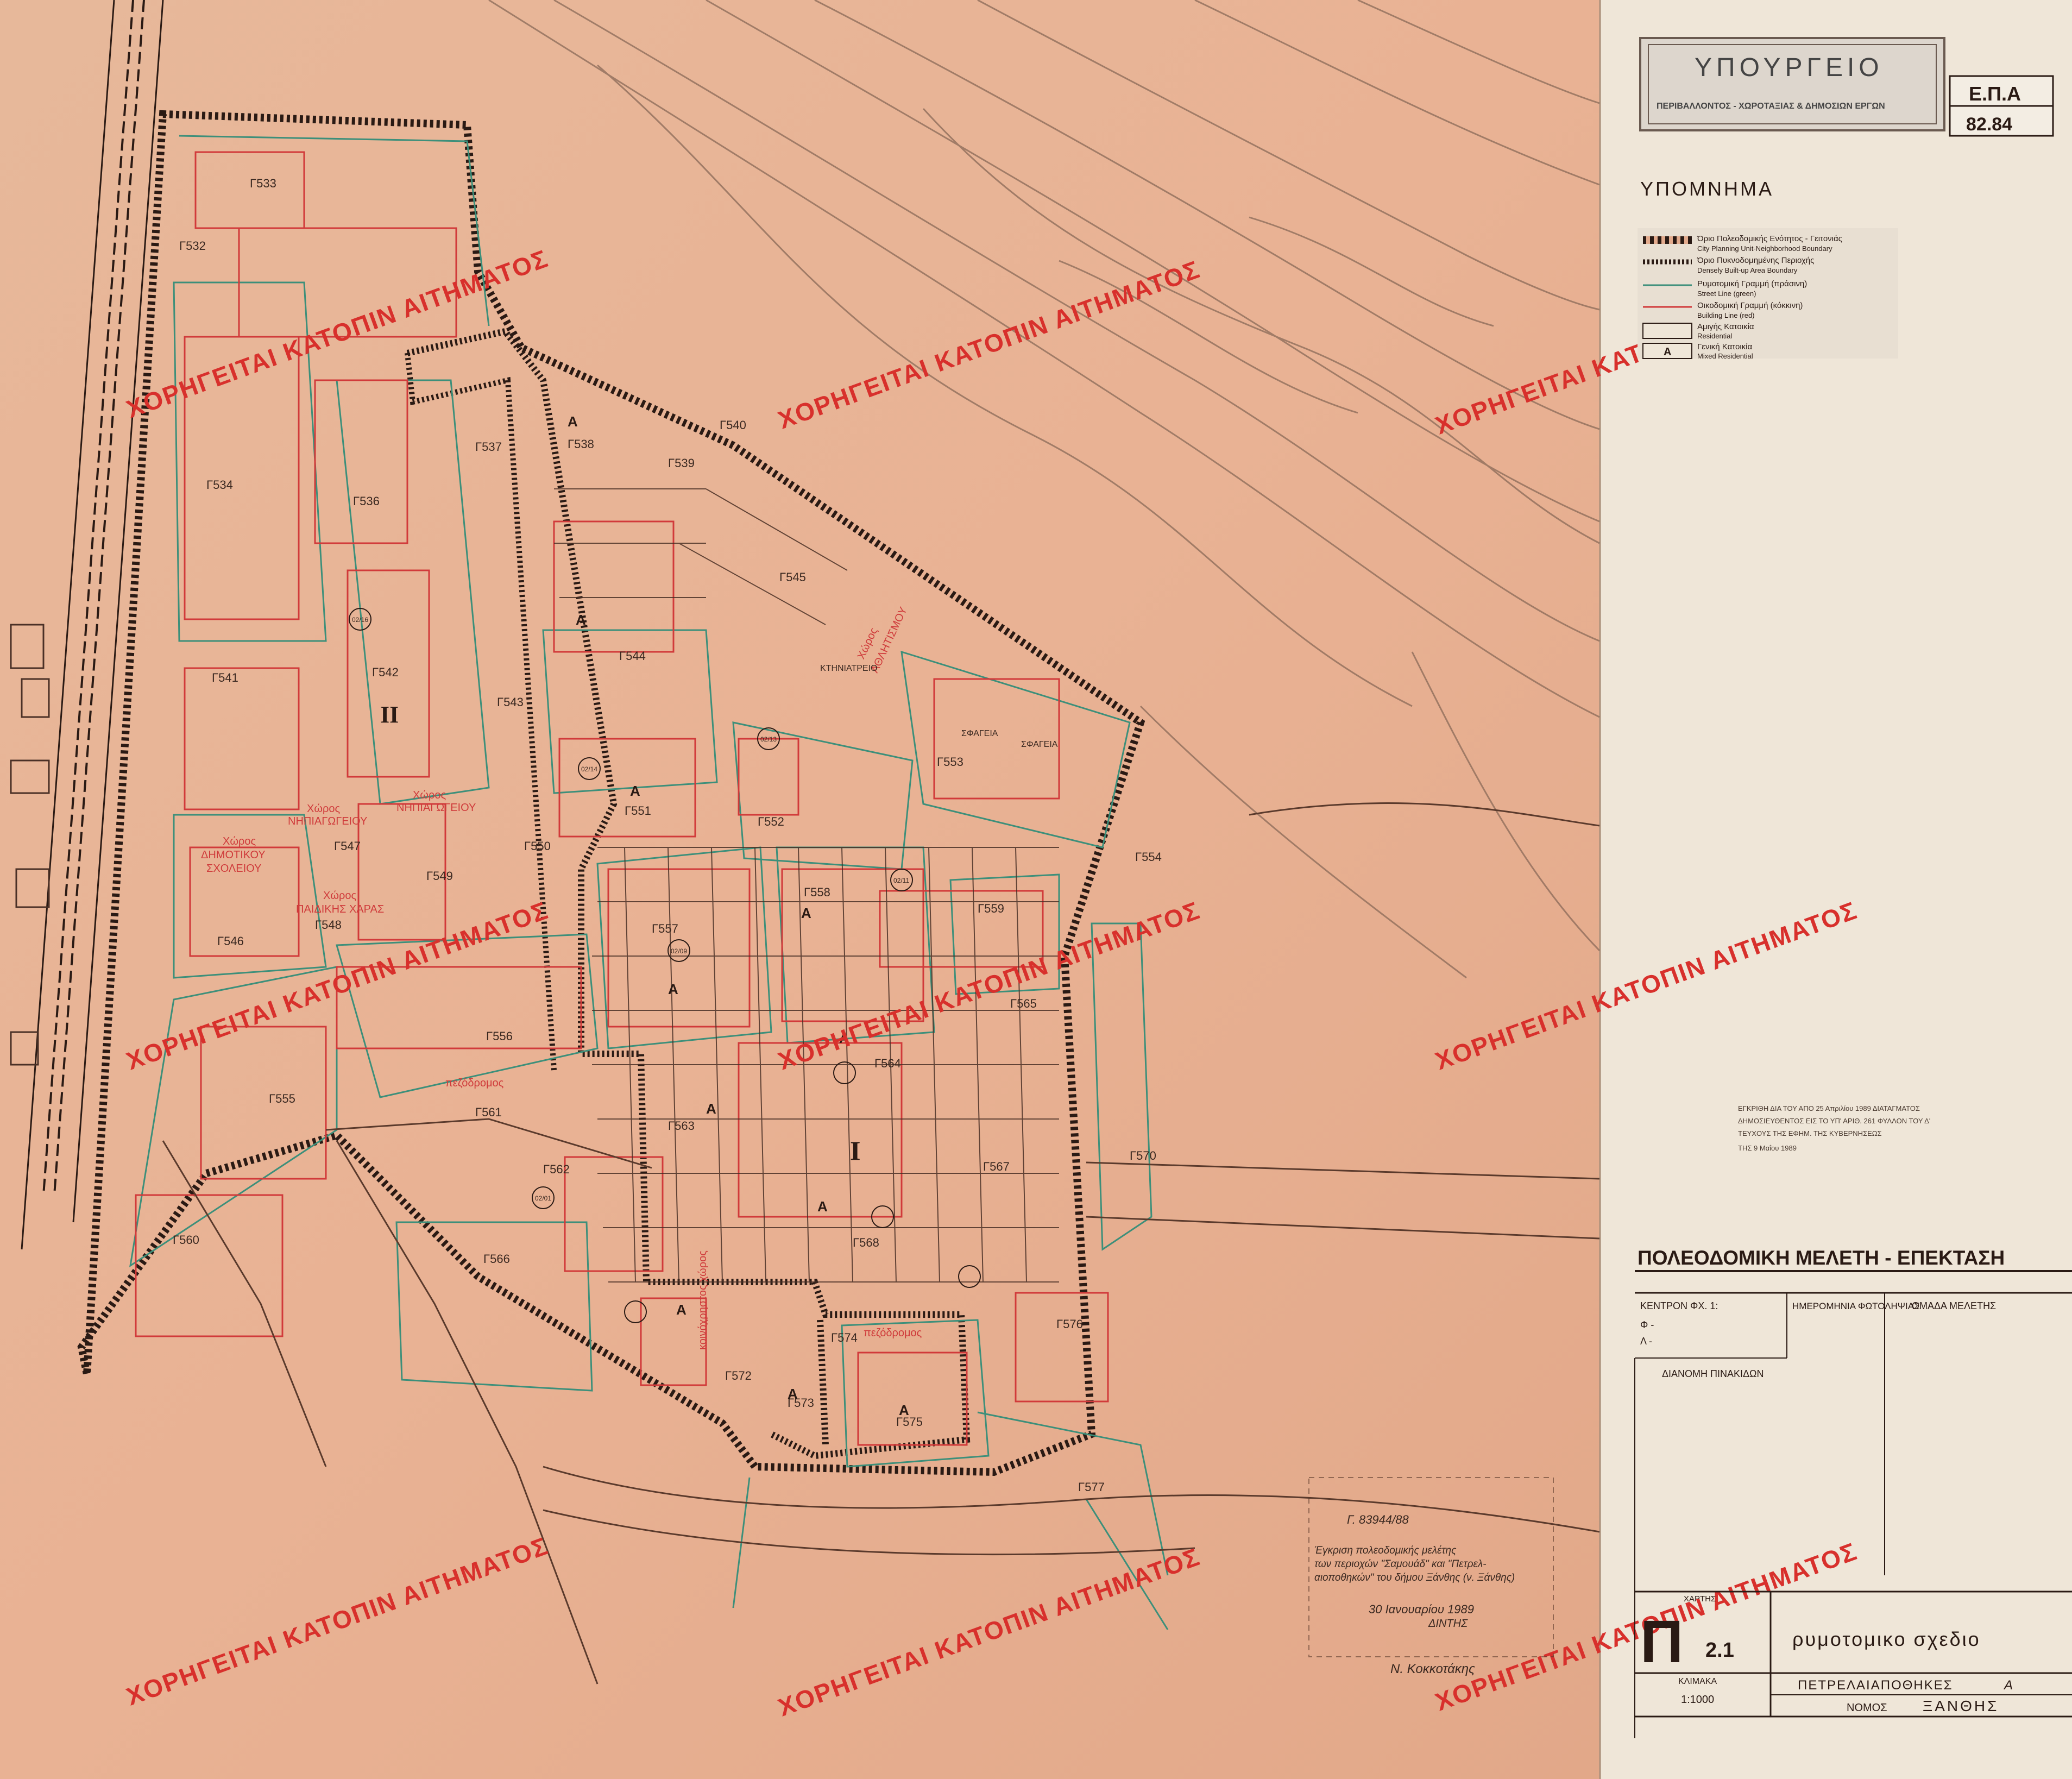 The image size is (2072, 1779). I want to click on parcel-code: 02/11, so click(901, 880).